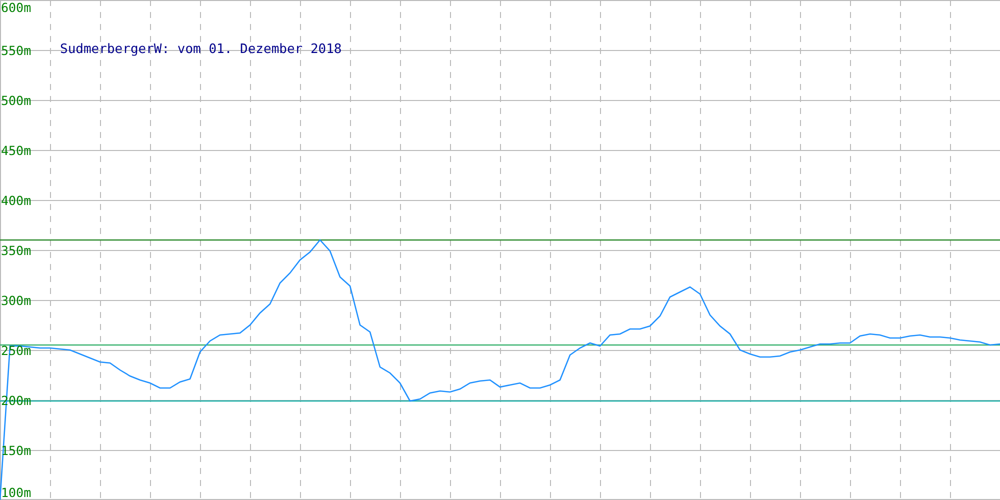 The image size is (1000, 500). What do you see at coordinates (16, 150) in the screenshot?
I see `axis-label: 450m` at bounding box center [16, 150].